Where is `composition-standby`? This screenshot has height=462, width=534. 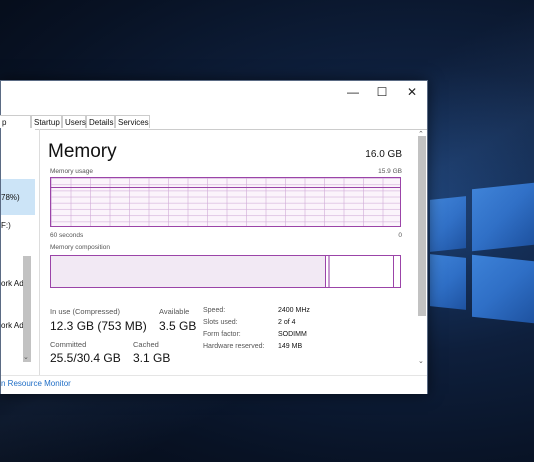 composition-standby is located at coordinates (393, 271).